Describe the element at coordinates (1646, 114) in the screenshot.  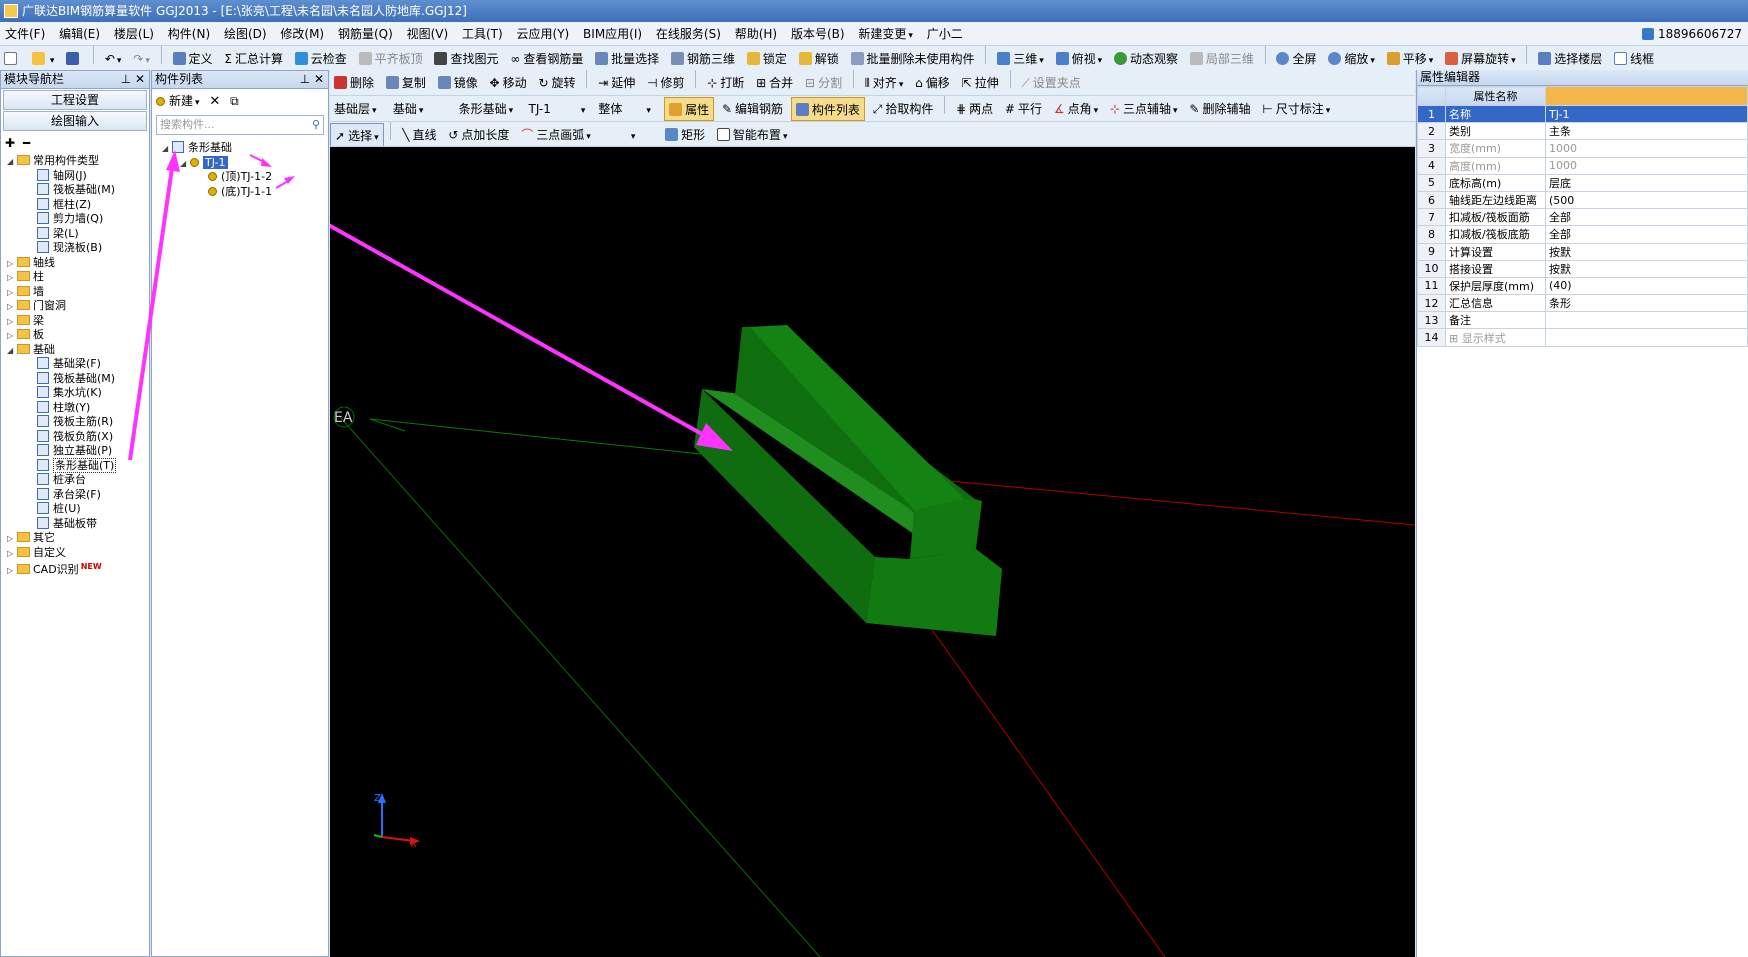
I see `property-value: TJ-1` at that location.